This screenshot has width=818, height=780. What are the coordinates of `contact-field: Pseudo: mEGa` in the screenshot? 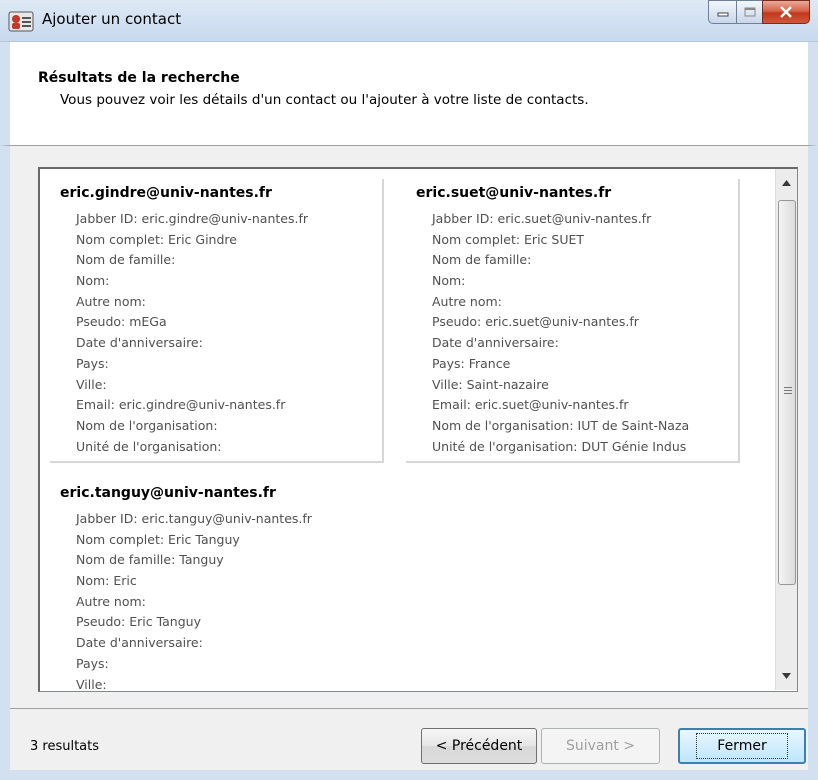 It's located at (121, 322).